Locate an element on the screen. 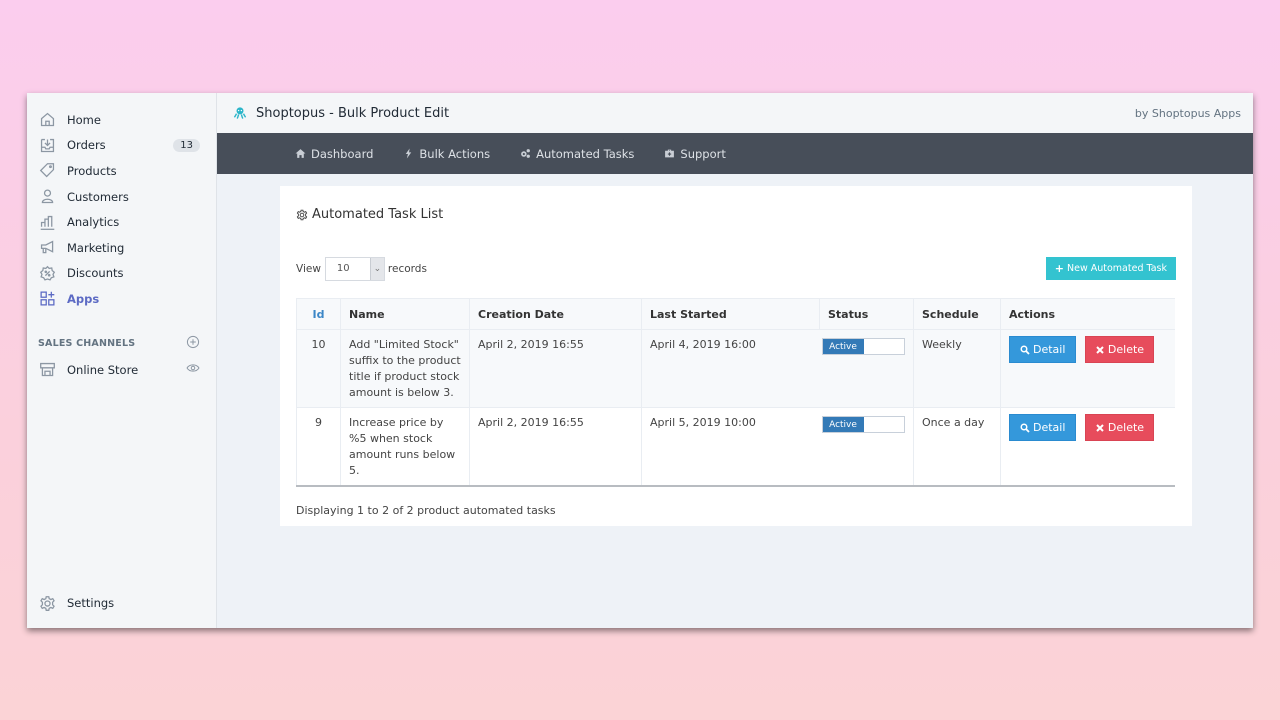  sidebar-item-label: Customers is located at coordinates (98, 196).